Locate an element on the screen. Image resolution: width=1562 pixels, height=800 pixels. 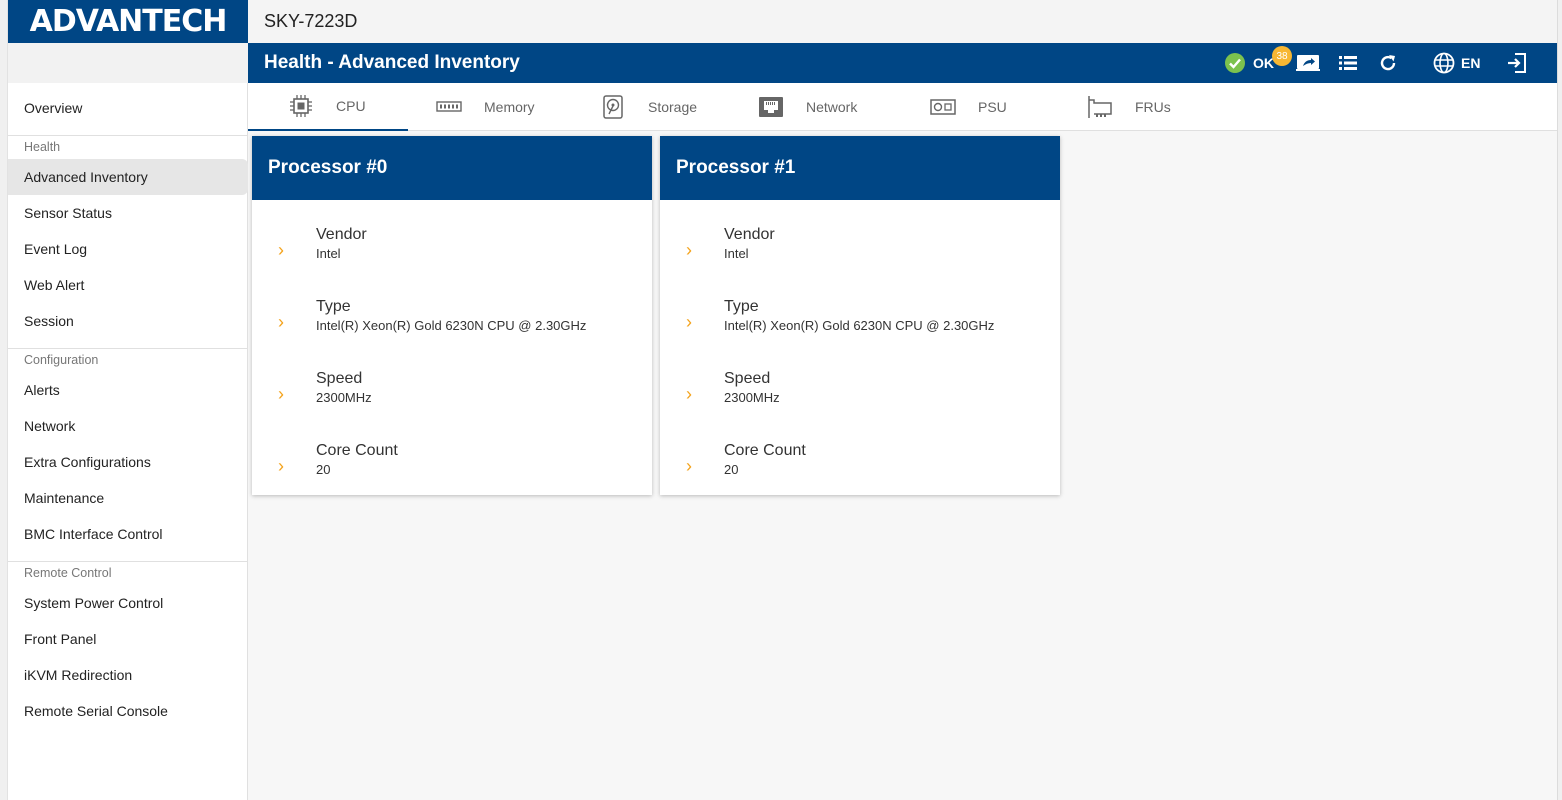
sidebar-item-system-power-control: System Power Control is located at coordinates (128, 603).